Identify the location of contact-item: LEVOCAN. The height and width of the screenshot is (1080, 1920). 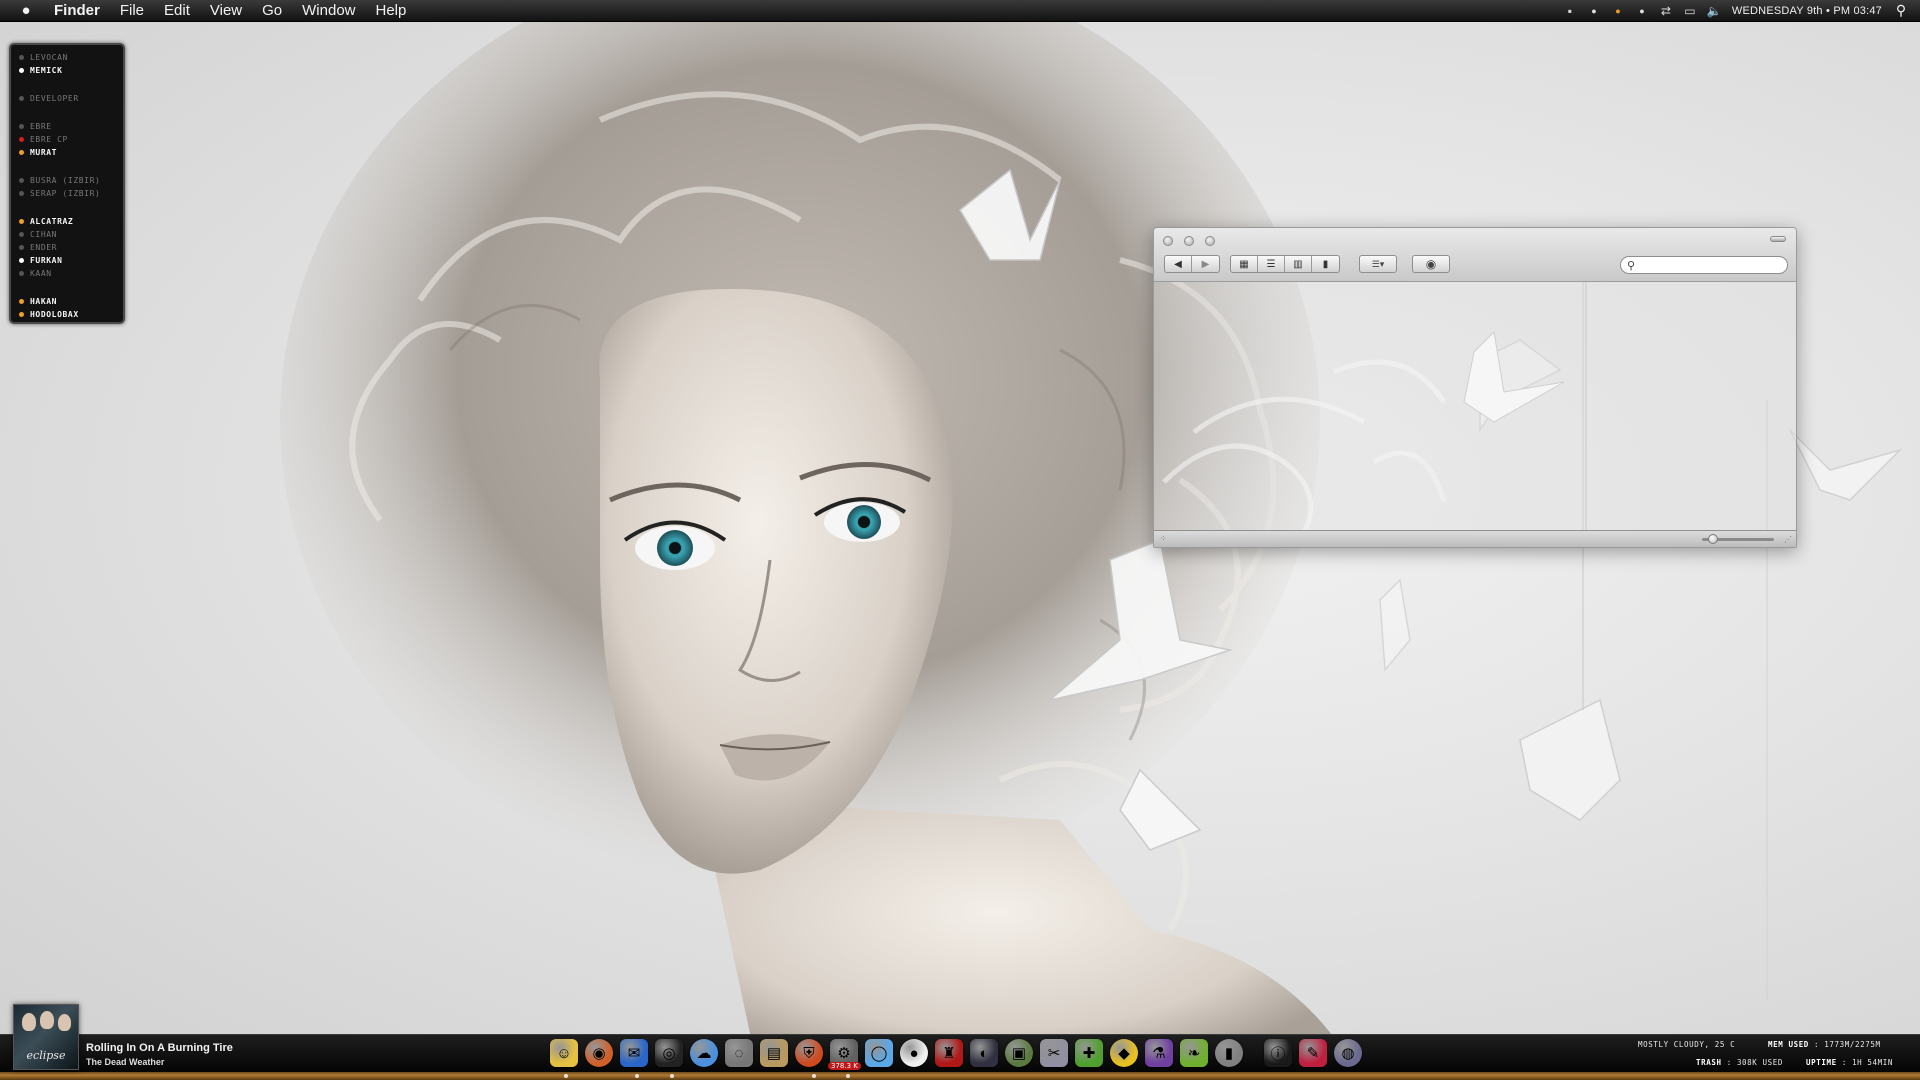
(43, 57).